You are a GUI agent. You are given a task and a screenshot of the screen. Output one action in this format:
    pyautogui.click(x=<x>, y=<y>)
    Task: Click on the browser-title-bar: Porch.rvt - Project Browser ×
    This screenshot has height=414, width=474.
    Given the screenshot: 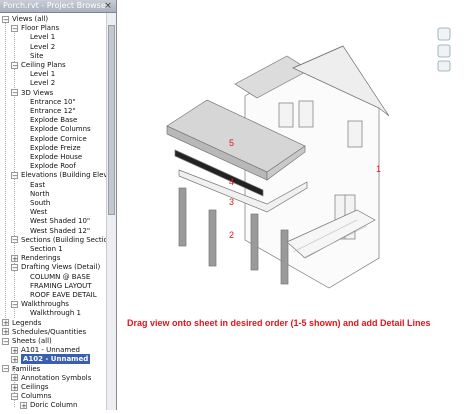 What is the action you would take?
    pyautogui.click(x=58, y=6)
    